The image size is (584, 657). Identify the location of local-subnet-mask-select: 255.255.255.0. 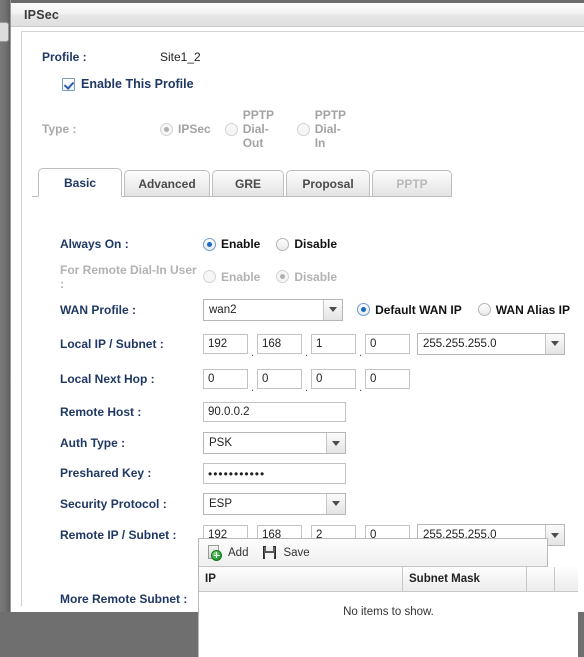
(491, 344).